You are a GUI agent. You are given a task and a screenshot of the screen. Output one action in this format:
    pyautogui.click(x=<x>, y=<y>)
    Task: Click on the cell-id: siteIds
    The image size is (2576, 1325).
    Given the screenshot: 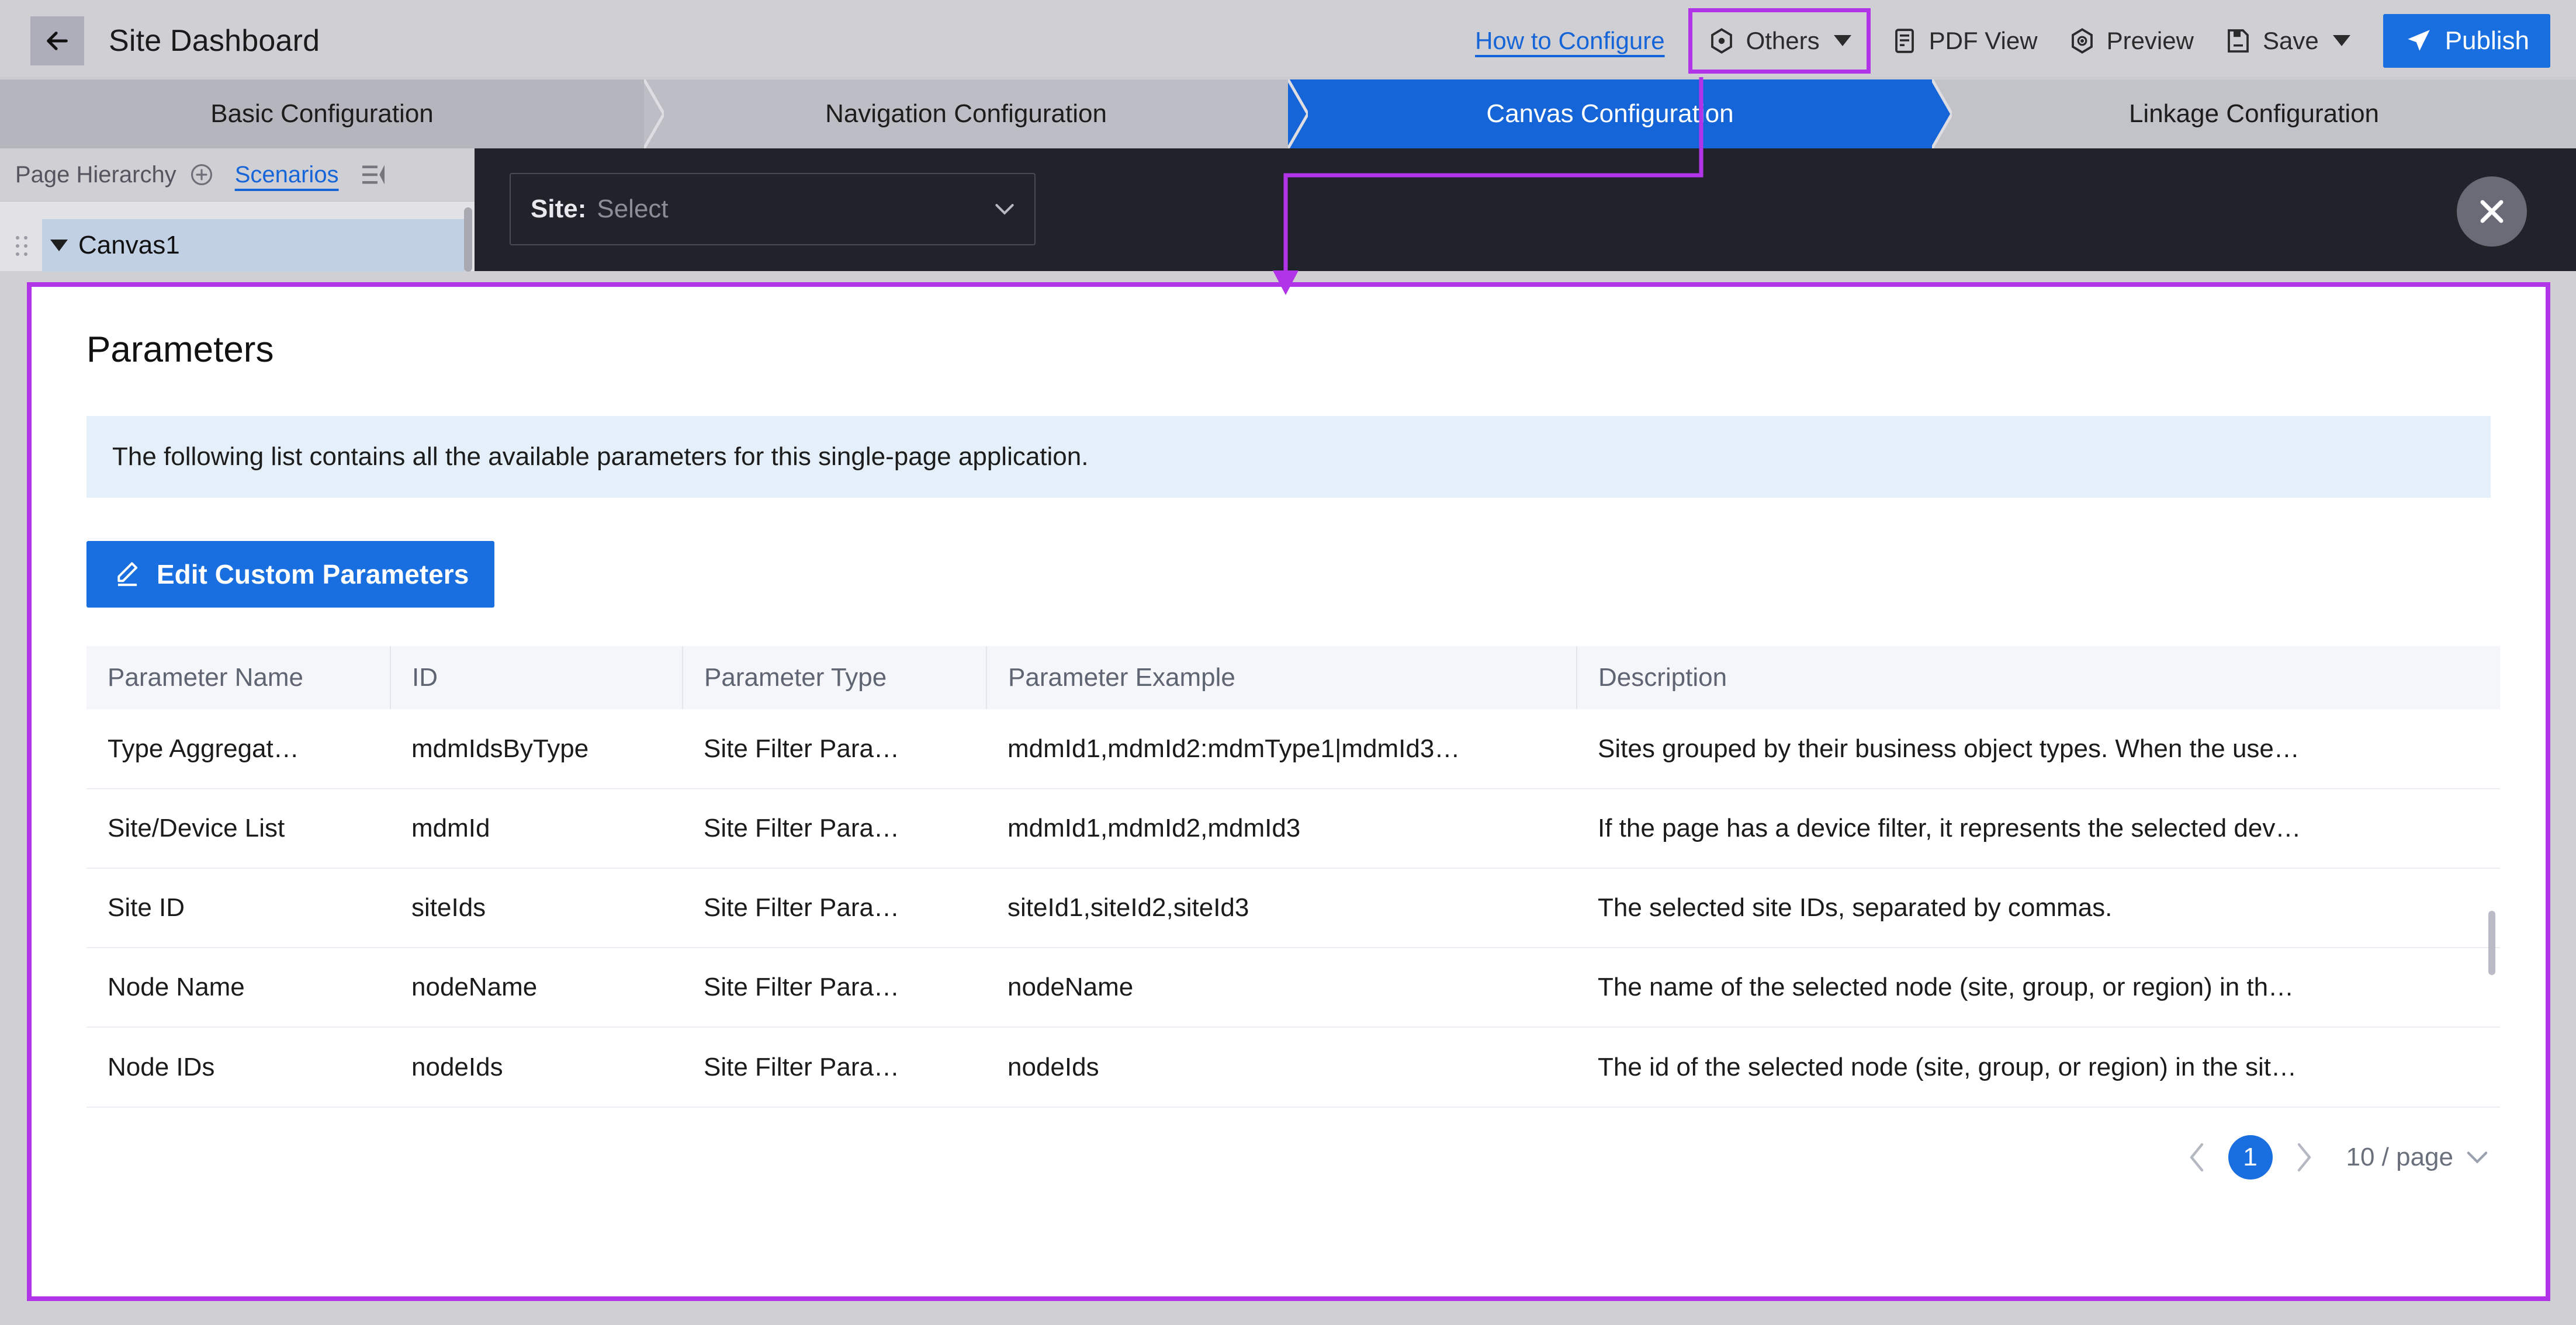 What is the action you would take?
    pyautogui.click(x=536, y=908)
    